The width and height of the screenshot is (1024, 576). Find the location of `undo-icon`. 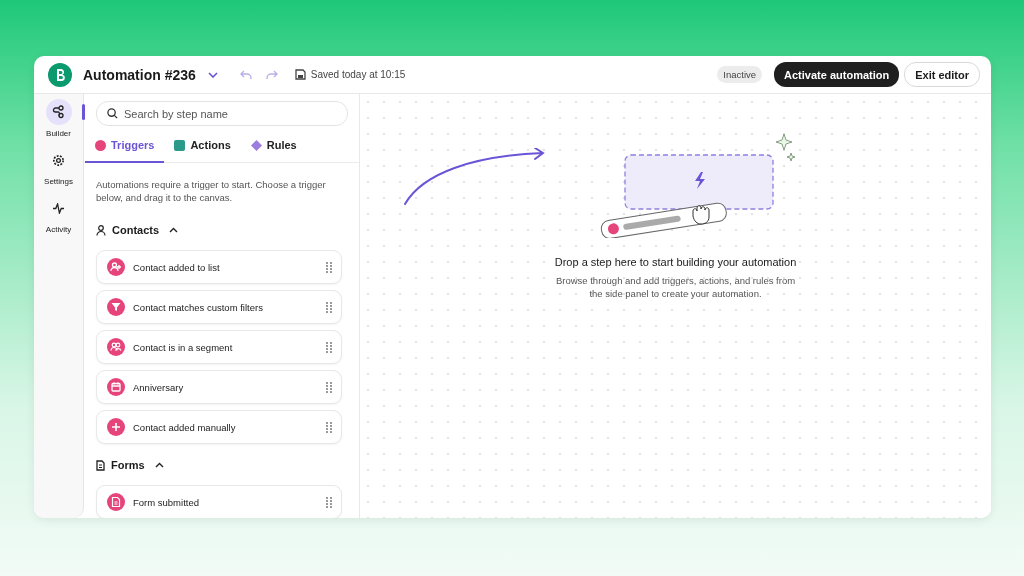

undo-icon is located at coordinates (245, 74).